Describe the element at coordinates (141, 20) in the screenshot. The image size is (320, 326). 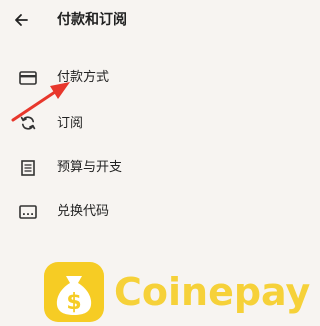
I see `app-header: 付款和订阅` at that location.